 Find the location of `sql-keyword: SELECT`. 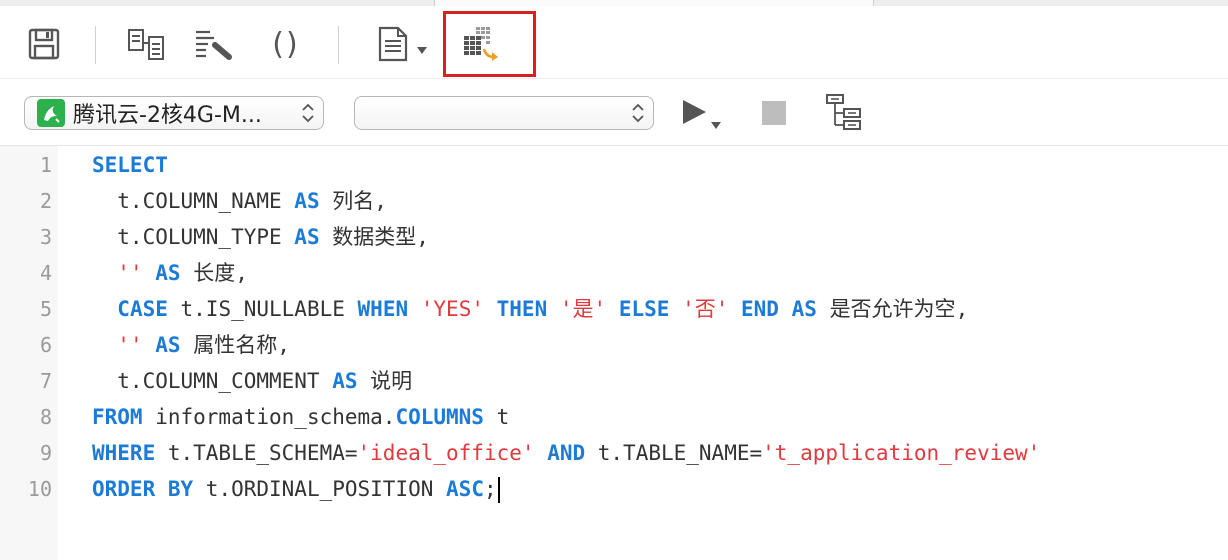

sql-keyword: SELECT is located at coordinates (130, 165).